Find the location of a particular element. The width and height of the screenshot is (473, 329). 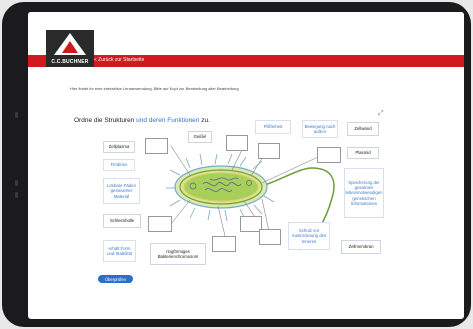

label-fimbrien: Fimbrien is located at coordinates (119, 165).